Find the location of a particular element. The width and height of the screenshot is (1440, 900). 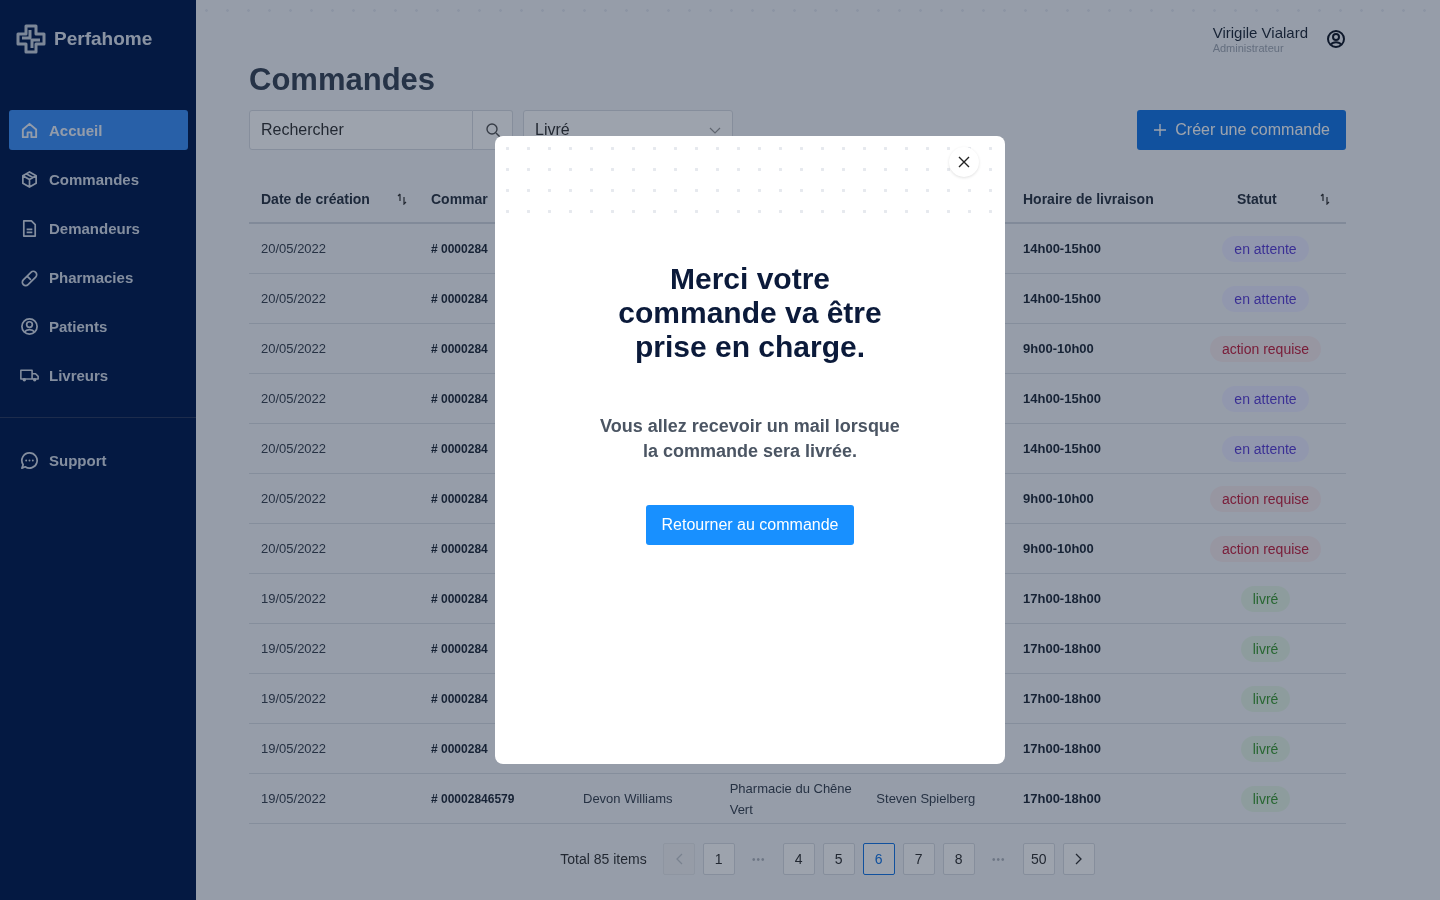

order-number: # 00002846579 is located at coordinates (473, 798).